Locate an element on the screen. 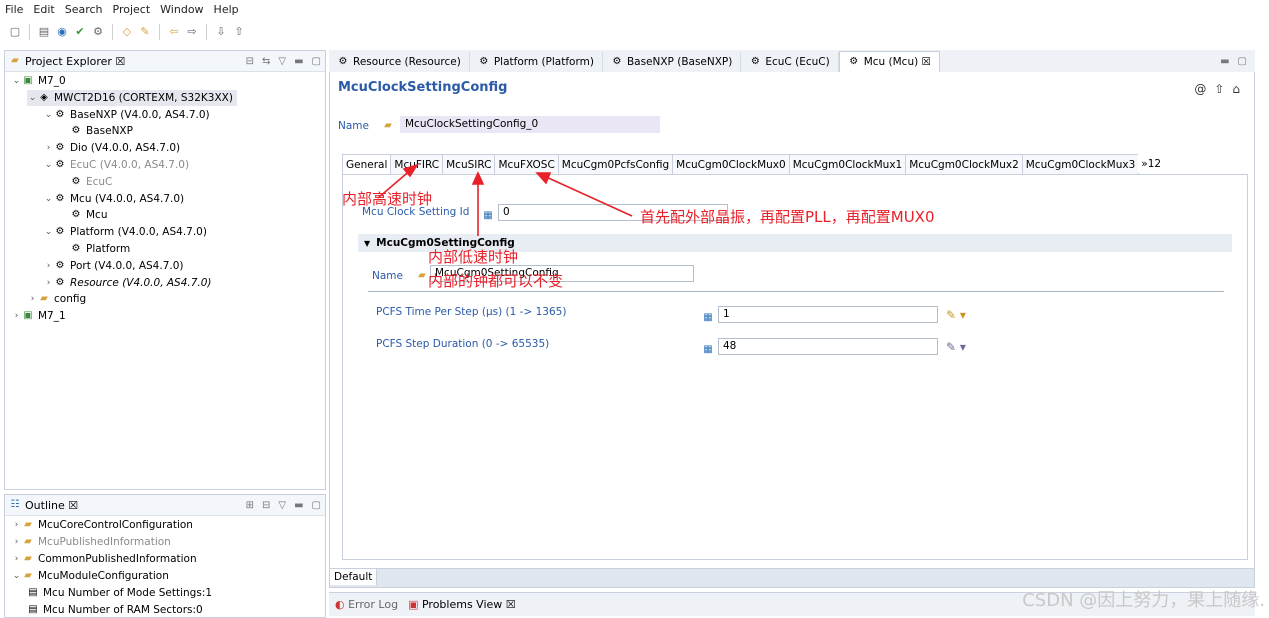 Image resolution: width=1269 pixels, height=618 pixels. tree-item: ⚙ Platform is located at coordinates (95, 249).